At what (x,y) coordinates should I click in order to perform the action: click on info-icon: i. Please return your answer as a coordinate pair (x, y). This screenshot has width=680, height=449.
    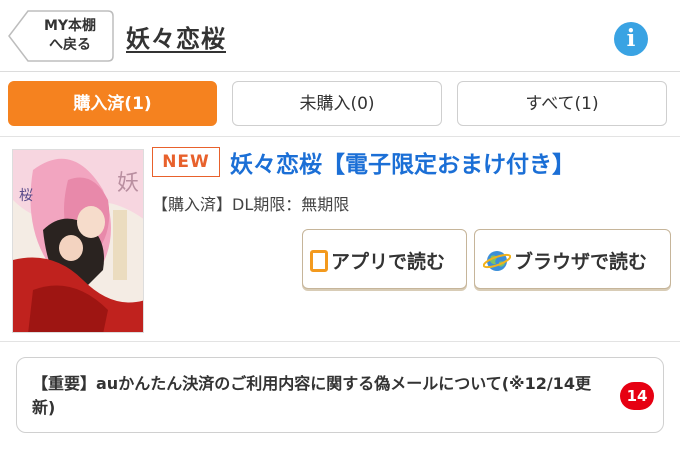
    Looking at the image, I should click on (631, 39).